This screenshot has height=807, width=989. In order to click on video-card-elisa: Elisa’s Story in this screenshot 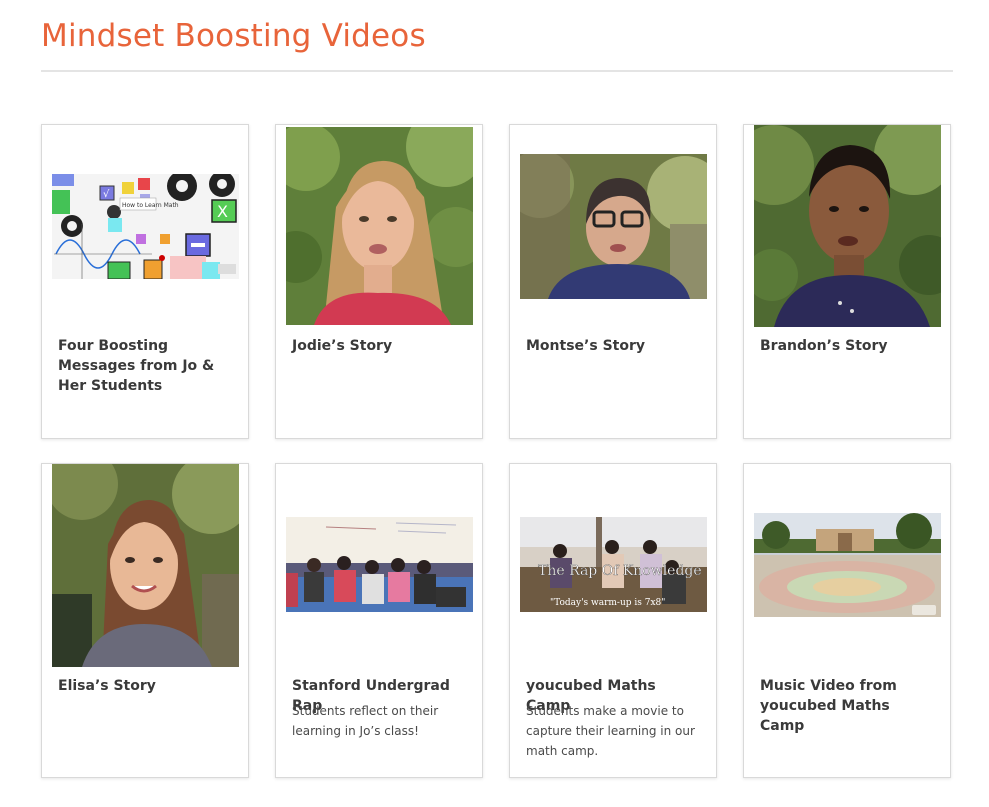, I will do `click(145, 620)`.